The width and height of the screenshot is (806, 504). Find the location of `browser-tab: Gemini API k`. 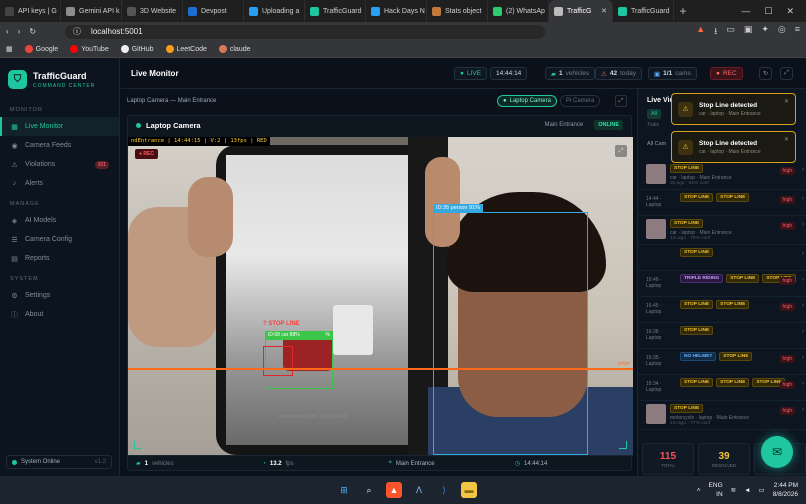

browser-tab: Gemini API k is located at coordinates (91, 11).